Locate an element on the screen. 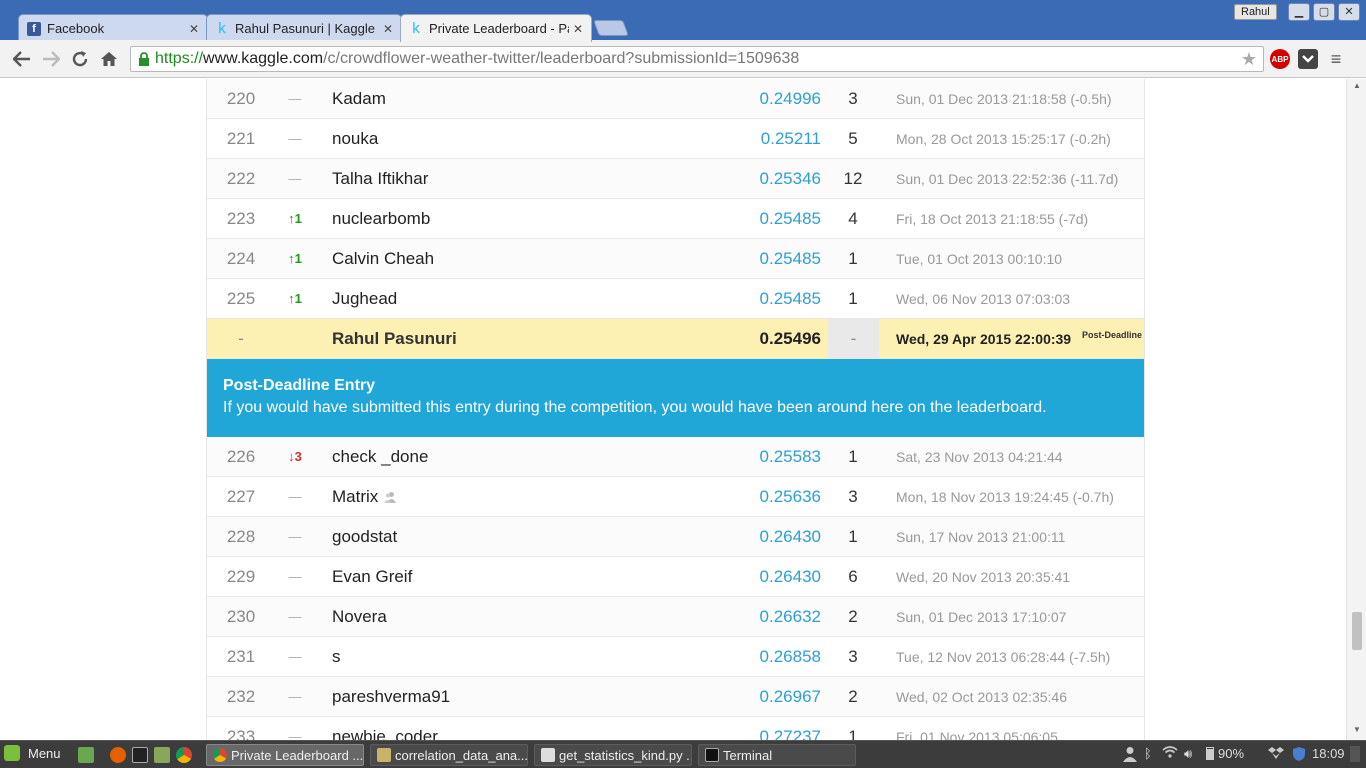  score-link: 0.25211 is located at coordinates (779, 139).